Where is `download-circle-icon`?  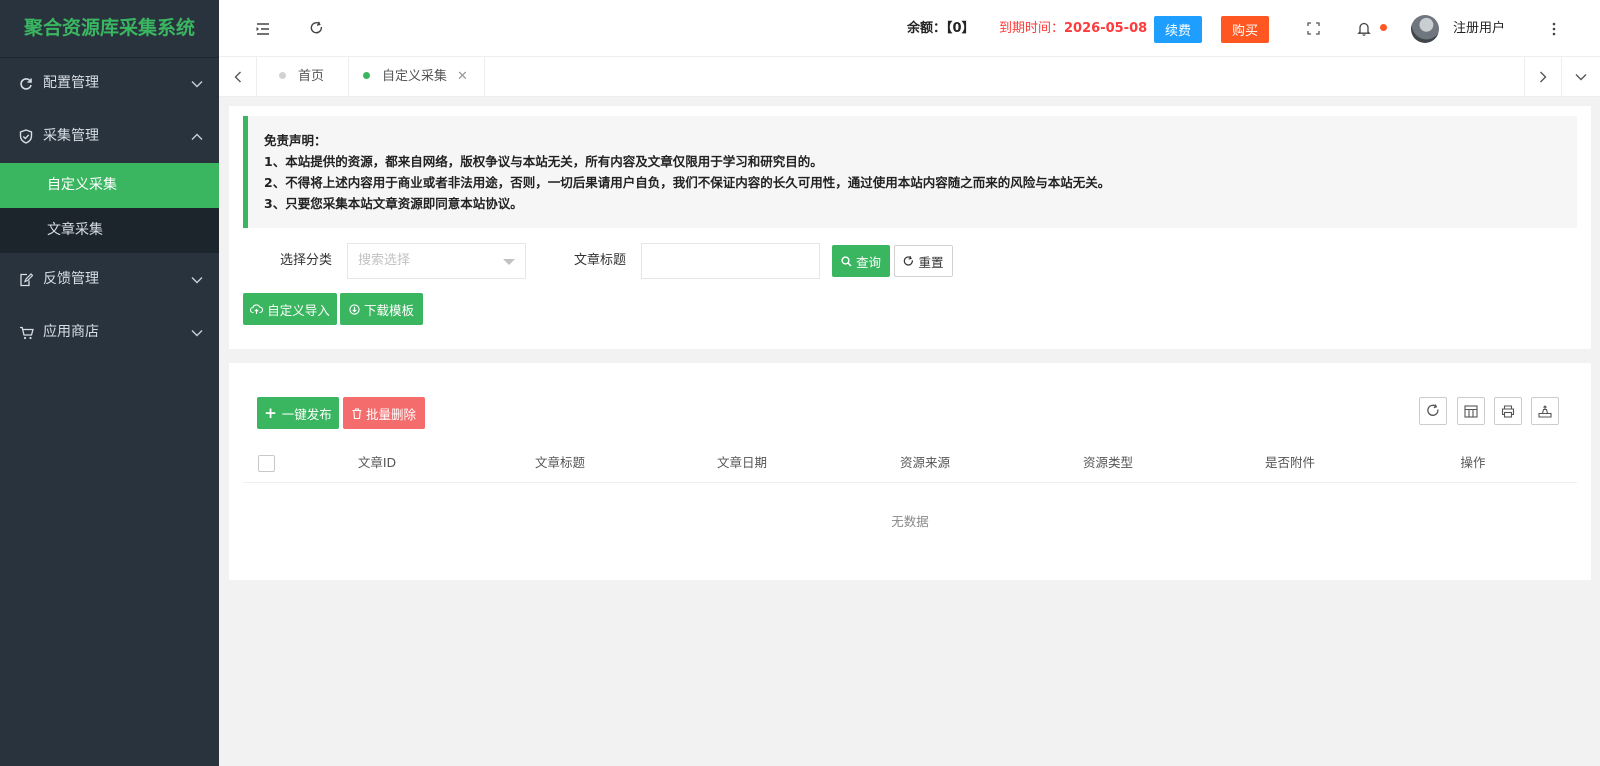 download-circle-icon is located at coordinates (354, 309).